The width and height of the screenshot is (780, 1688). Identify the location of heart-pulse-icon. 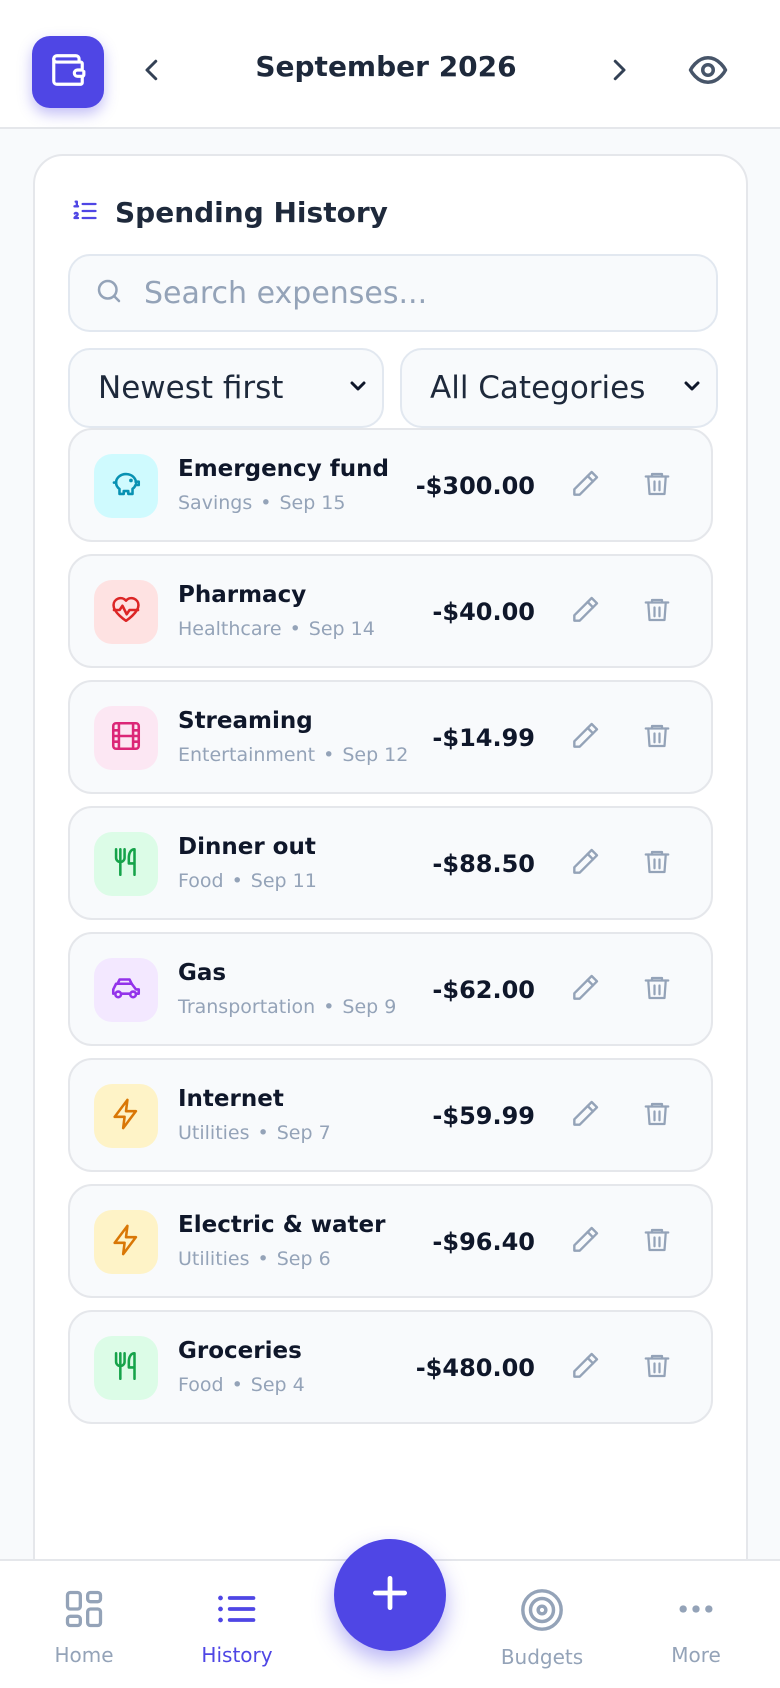
(126, 612).